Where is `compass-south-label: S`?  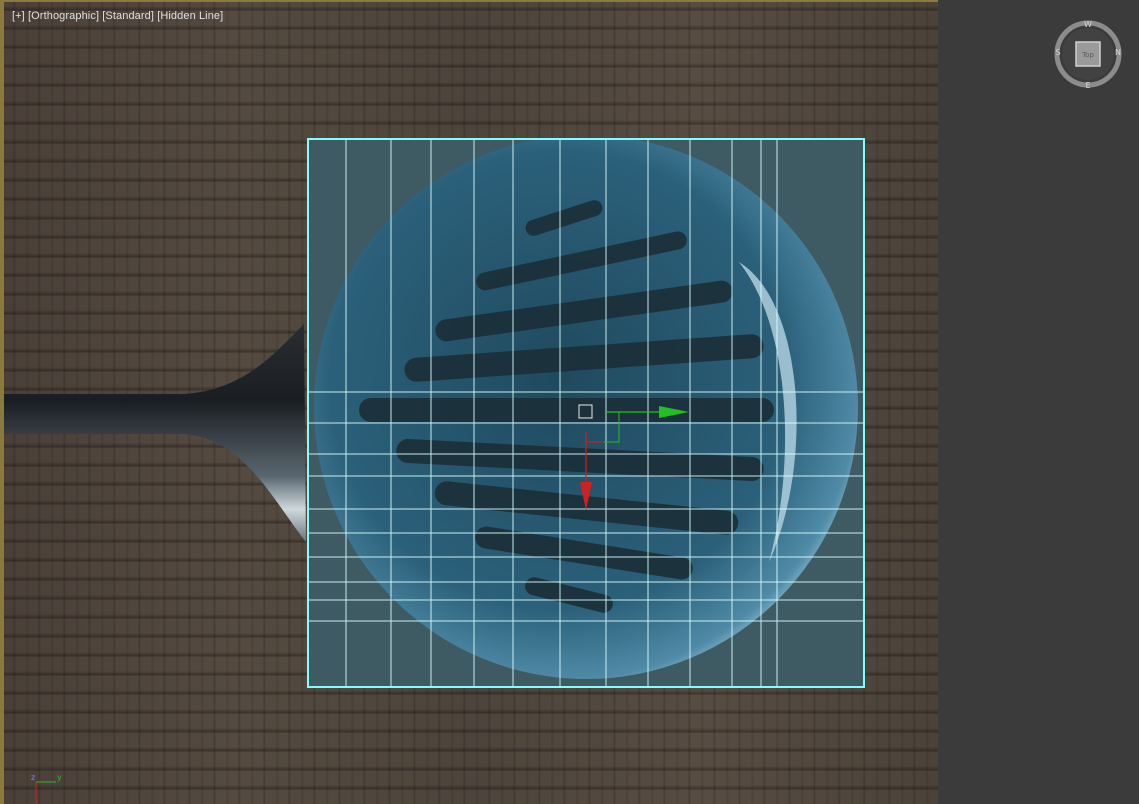 compass-south-label: S is located at coordinates (1057, 52).